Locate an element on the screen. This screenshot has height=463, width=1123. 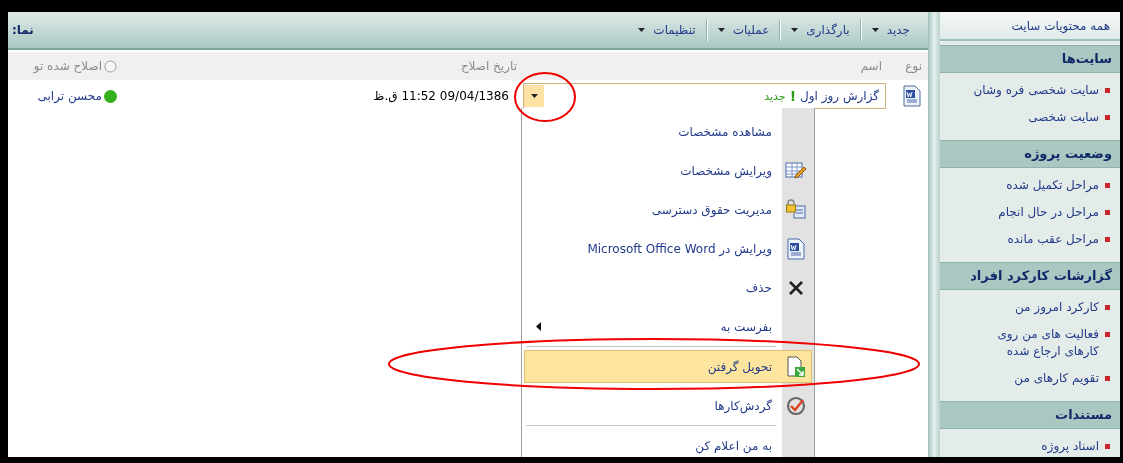
toolbar-menu-button: تنظیمات is located at coordinates (667, 30).